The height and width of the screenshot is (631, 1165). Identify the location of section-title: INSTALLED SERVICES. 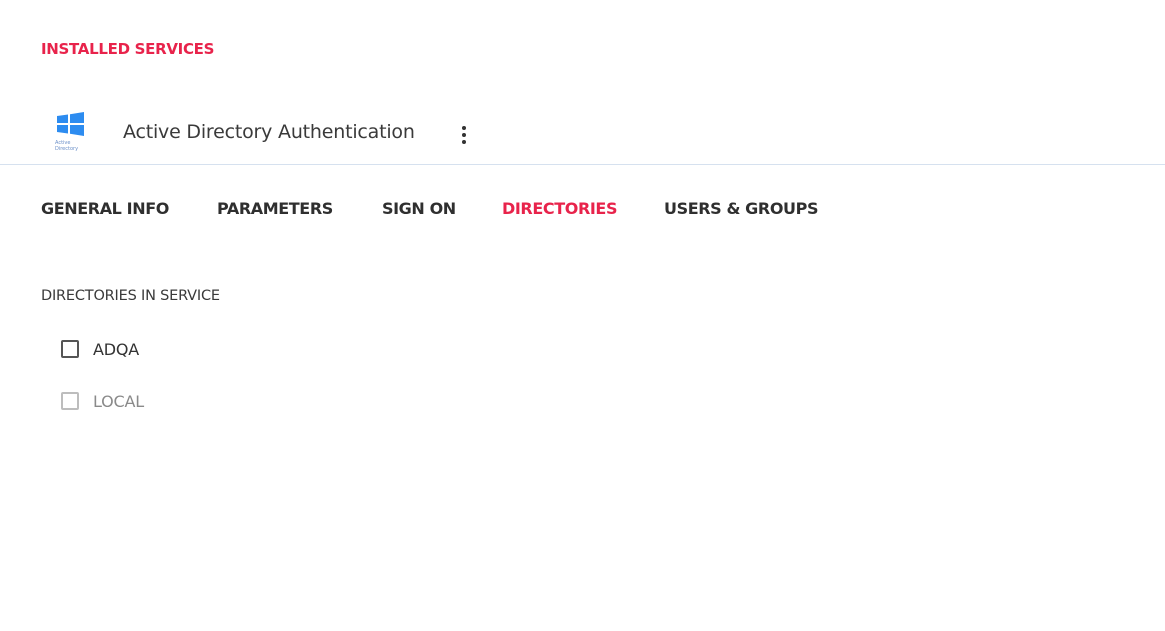
(128, 49).